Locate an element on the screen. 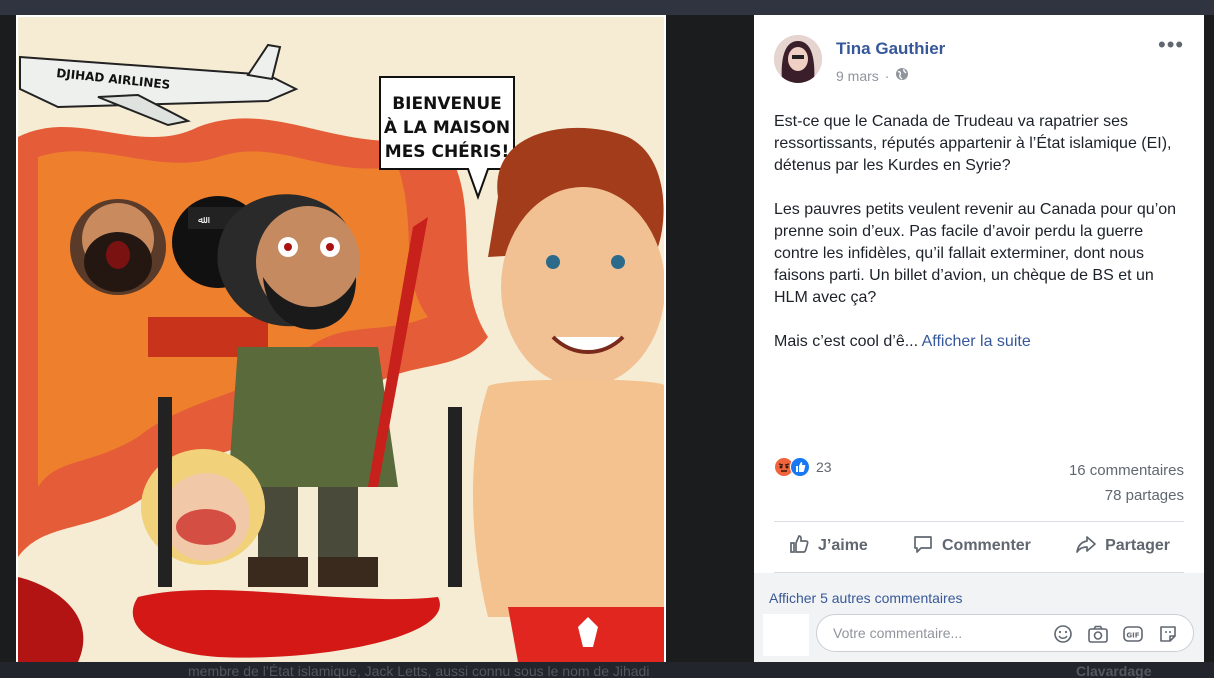 The height and width of the screenshot is (678, 1214). share-icon is located at coordinates (1086, 546).